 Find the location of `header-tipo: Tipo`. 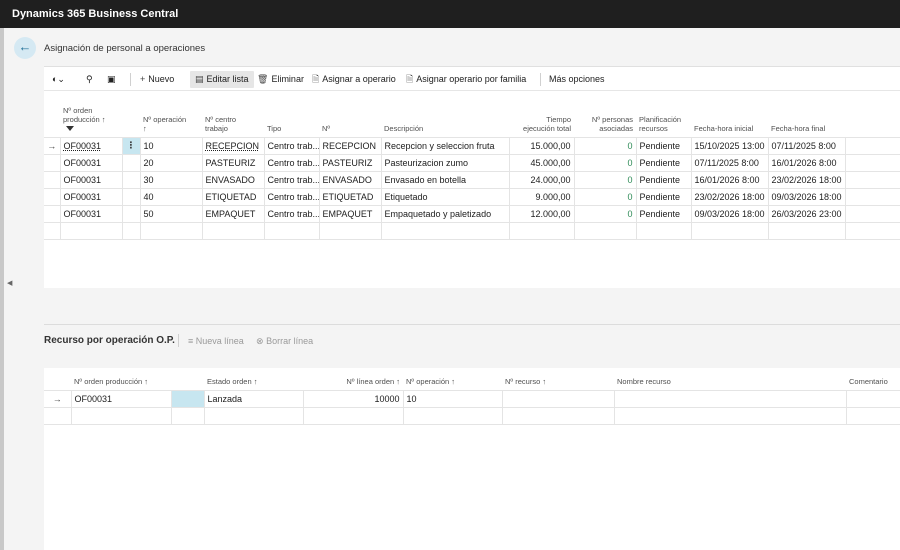

header-tipo: Tipo is located at coordinates (291, 117).